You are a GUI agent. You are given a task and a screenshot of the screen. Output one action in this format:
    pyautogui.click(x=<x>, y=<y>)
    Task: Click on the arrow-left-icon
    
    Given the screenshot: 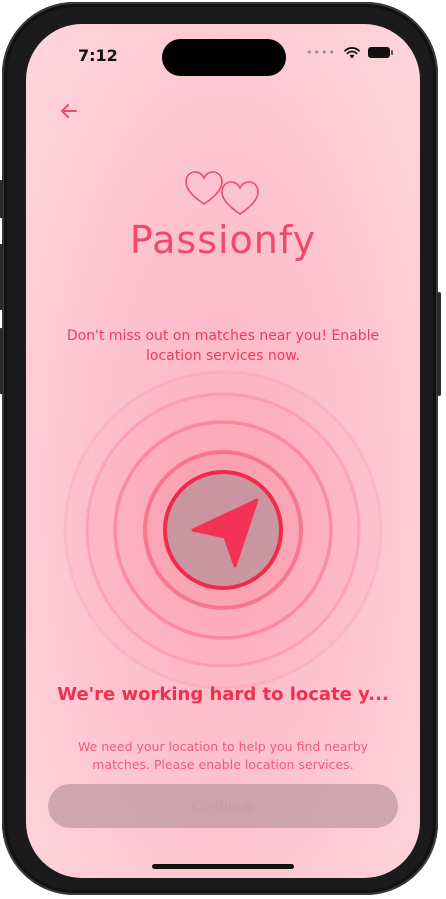 What is the action you would take?
    pyautogui.click(x=69, y=111)
    